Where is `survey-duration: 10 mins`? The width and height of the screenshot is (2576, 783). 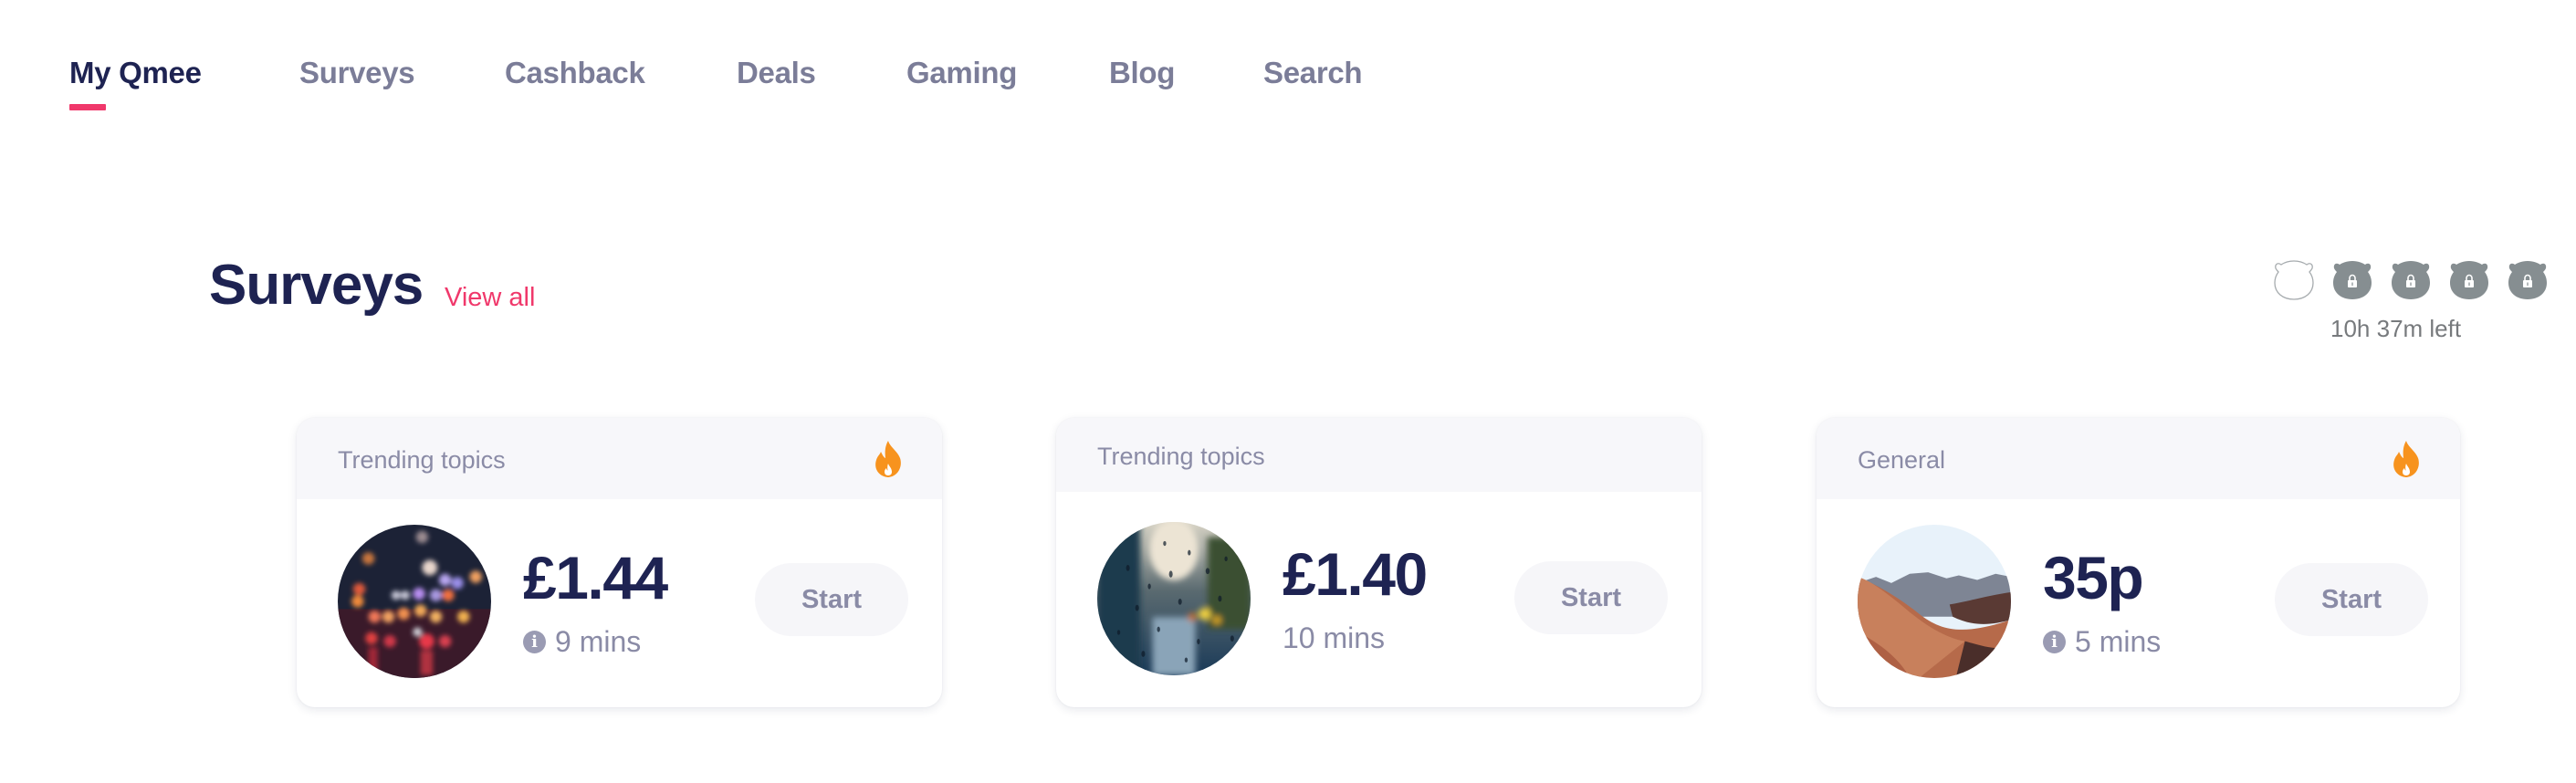 survey-duration: 10 mins is located at coordinates (1334, 638).